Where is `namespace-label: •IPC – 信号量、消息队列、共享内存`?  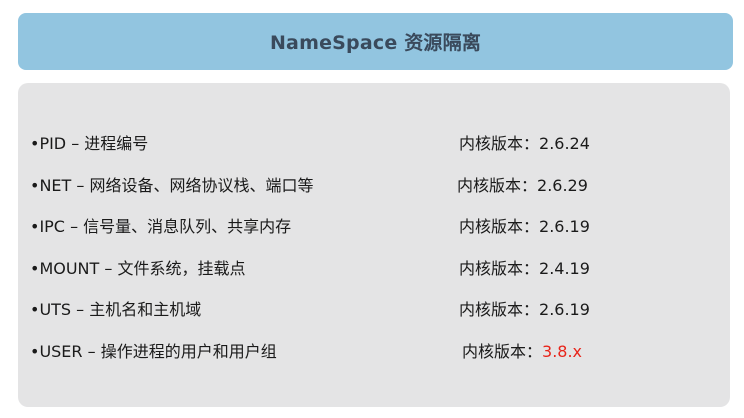
namespace-label: •IPC – 信号量、消息队列、共享内存 is located at coordinates (161, 226).